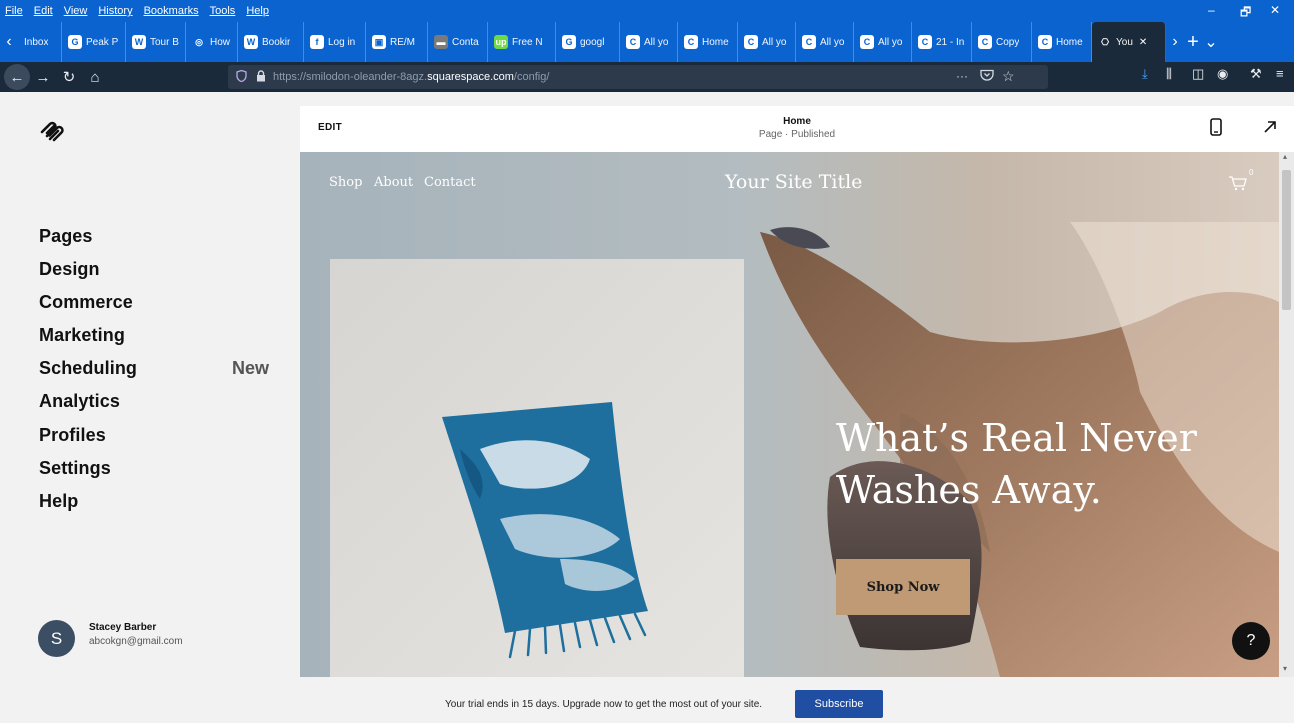  I want to click on sidebar-item-settings: Settings, so click(75, 468).